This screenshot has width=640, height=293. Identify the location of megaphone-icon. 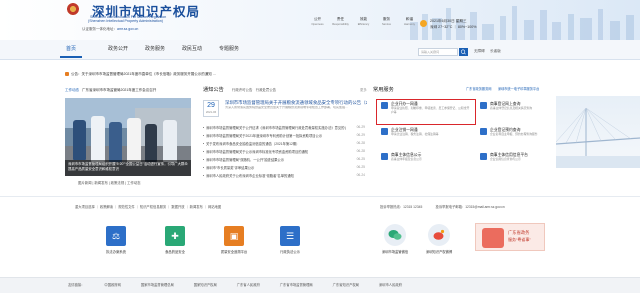
(67, 74).